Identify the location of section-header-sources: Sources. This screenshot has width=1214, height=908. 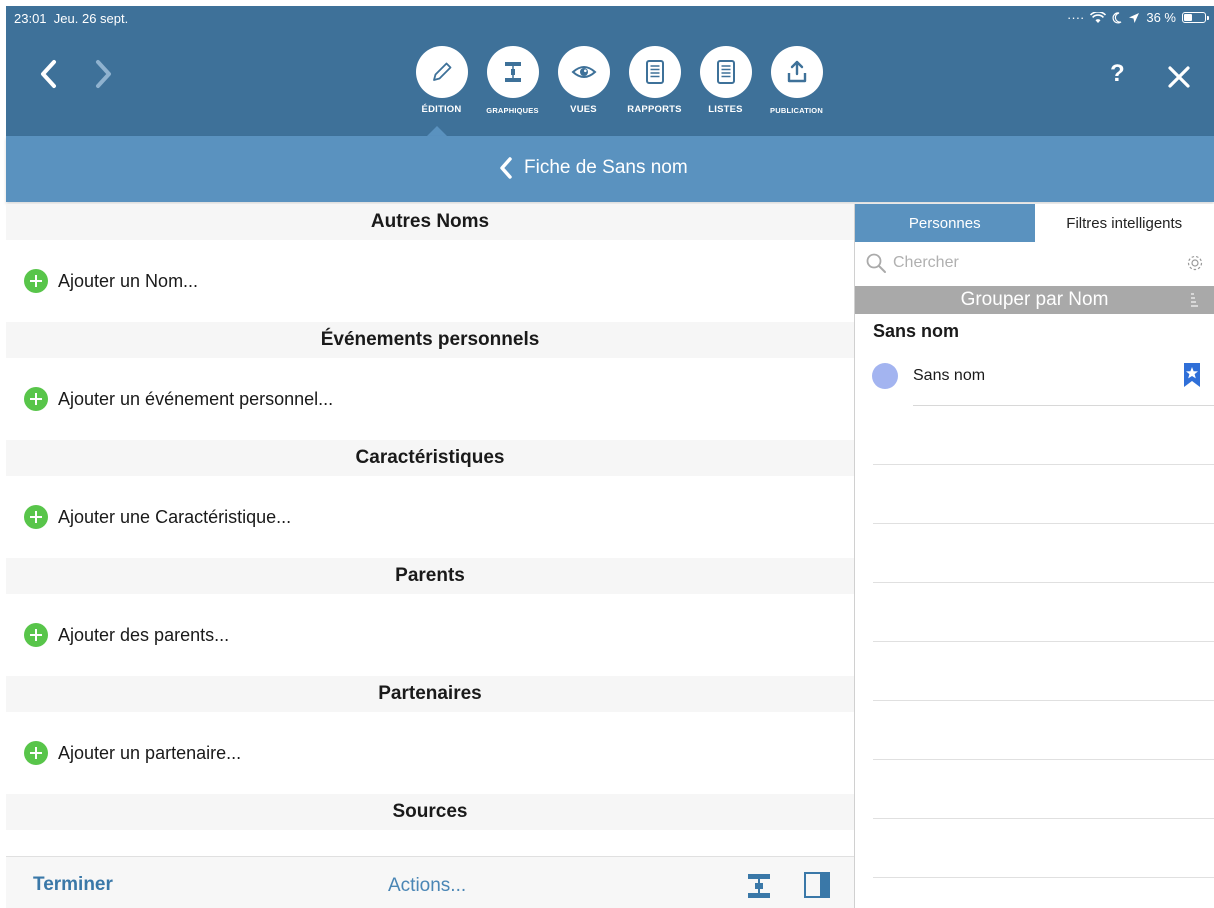
(430, 812).